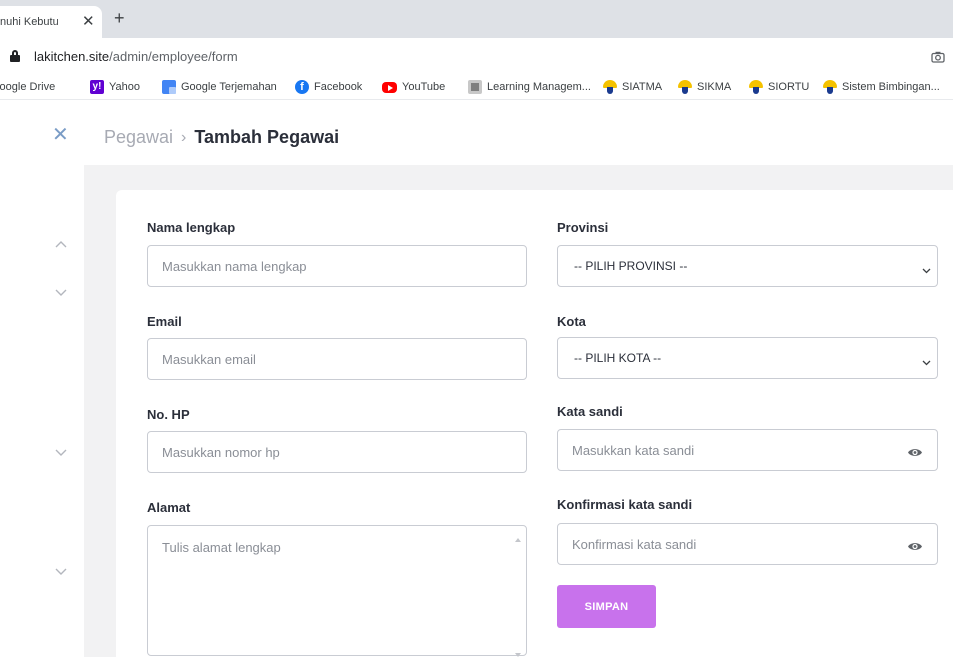 This screenshot has height=657, width=953. Describe the element at coordinates (747, 358) in the screenshot. I see `kota-select: -- PILIH KOTA --` at that location.